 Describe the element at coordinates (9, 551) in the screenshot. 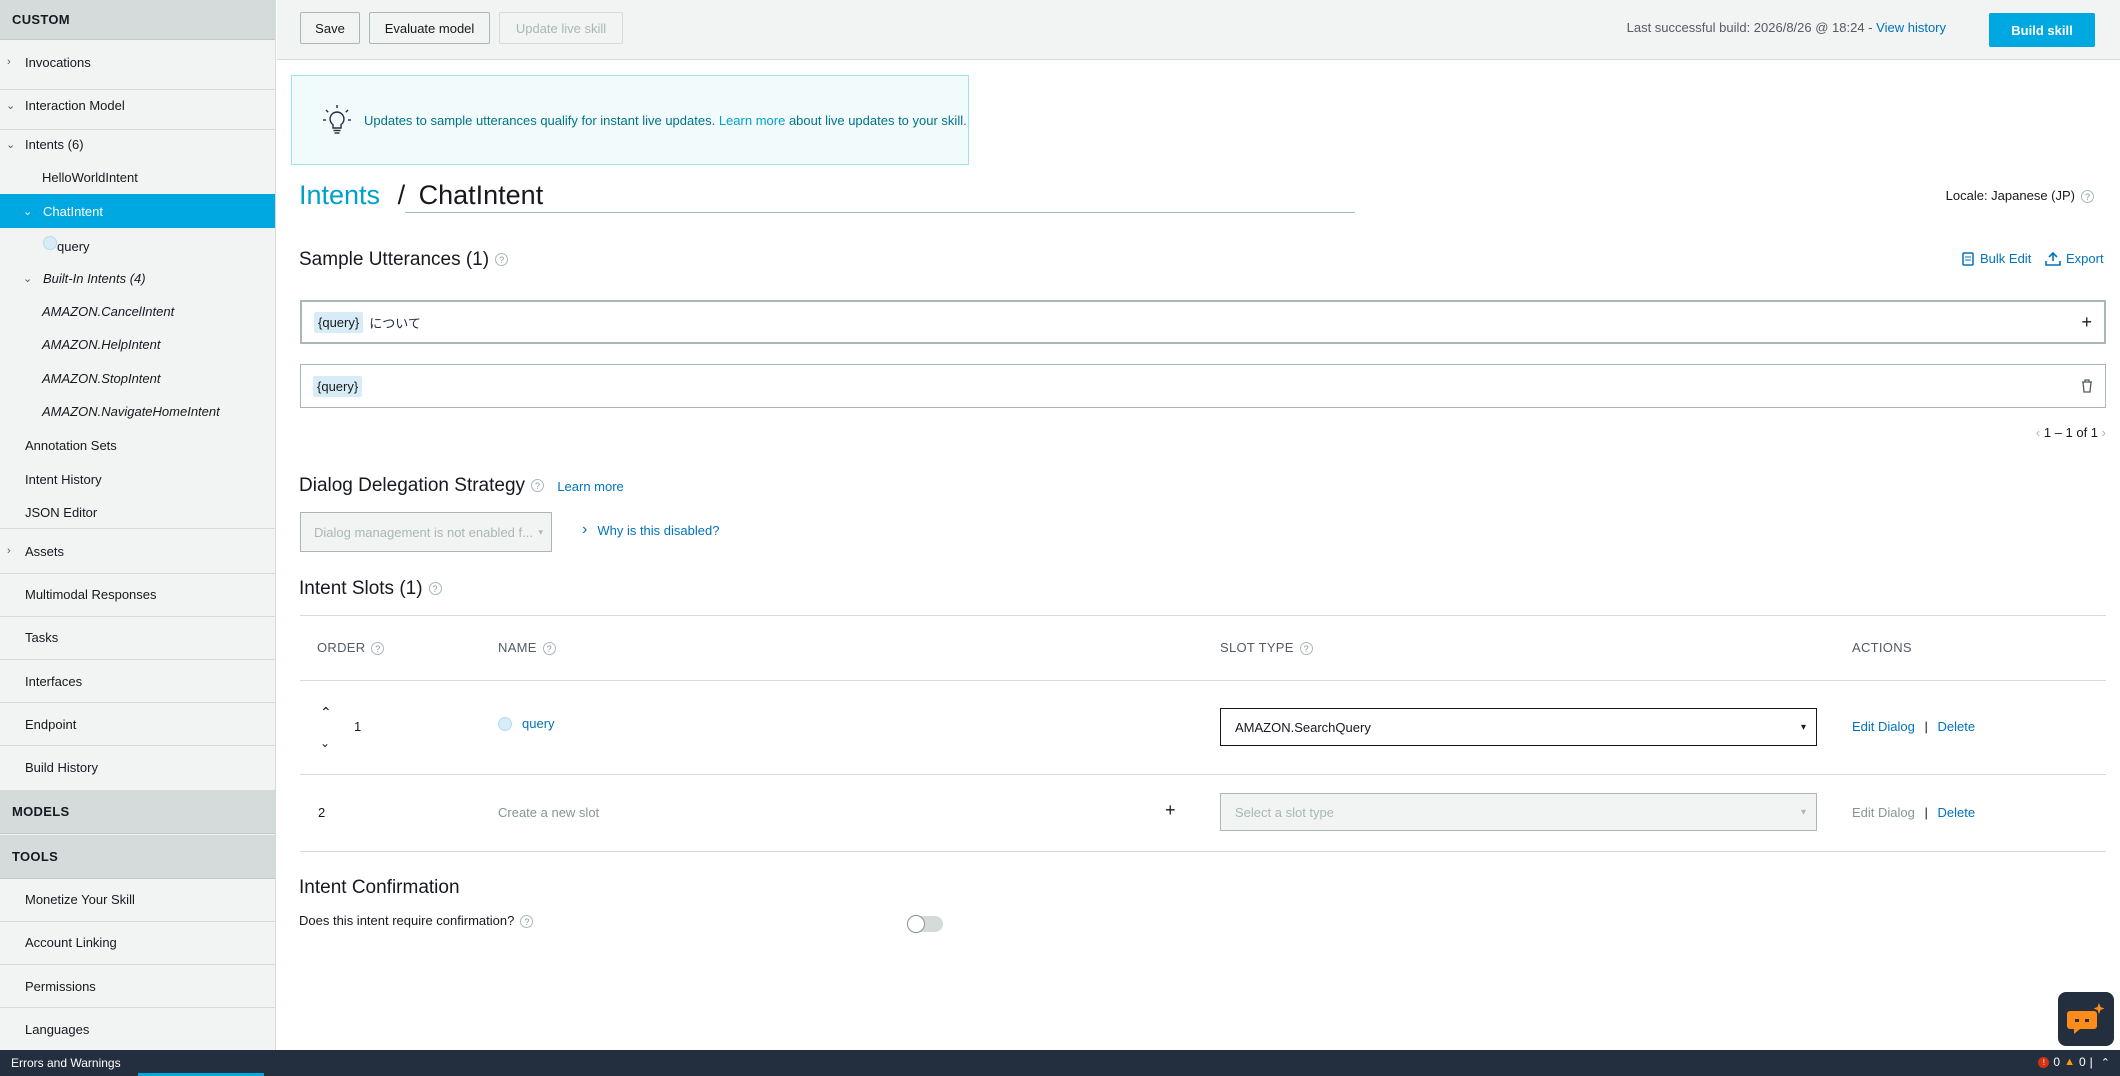

I see `chevron-right-icon: ›` at that location.